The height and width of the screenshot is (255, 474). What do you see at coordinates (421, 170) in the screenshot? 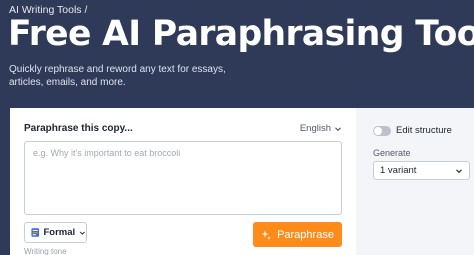
I see `variant-select: 1 variant` at bounding box center [421, 170].